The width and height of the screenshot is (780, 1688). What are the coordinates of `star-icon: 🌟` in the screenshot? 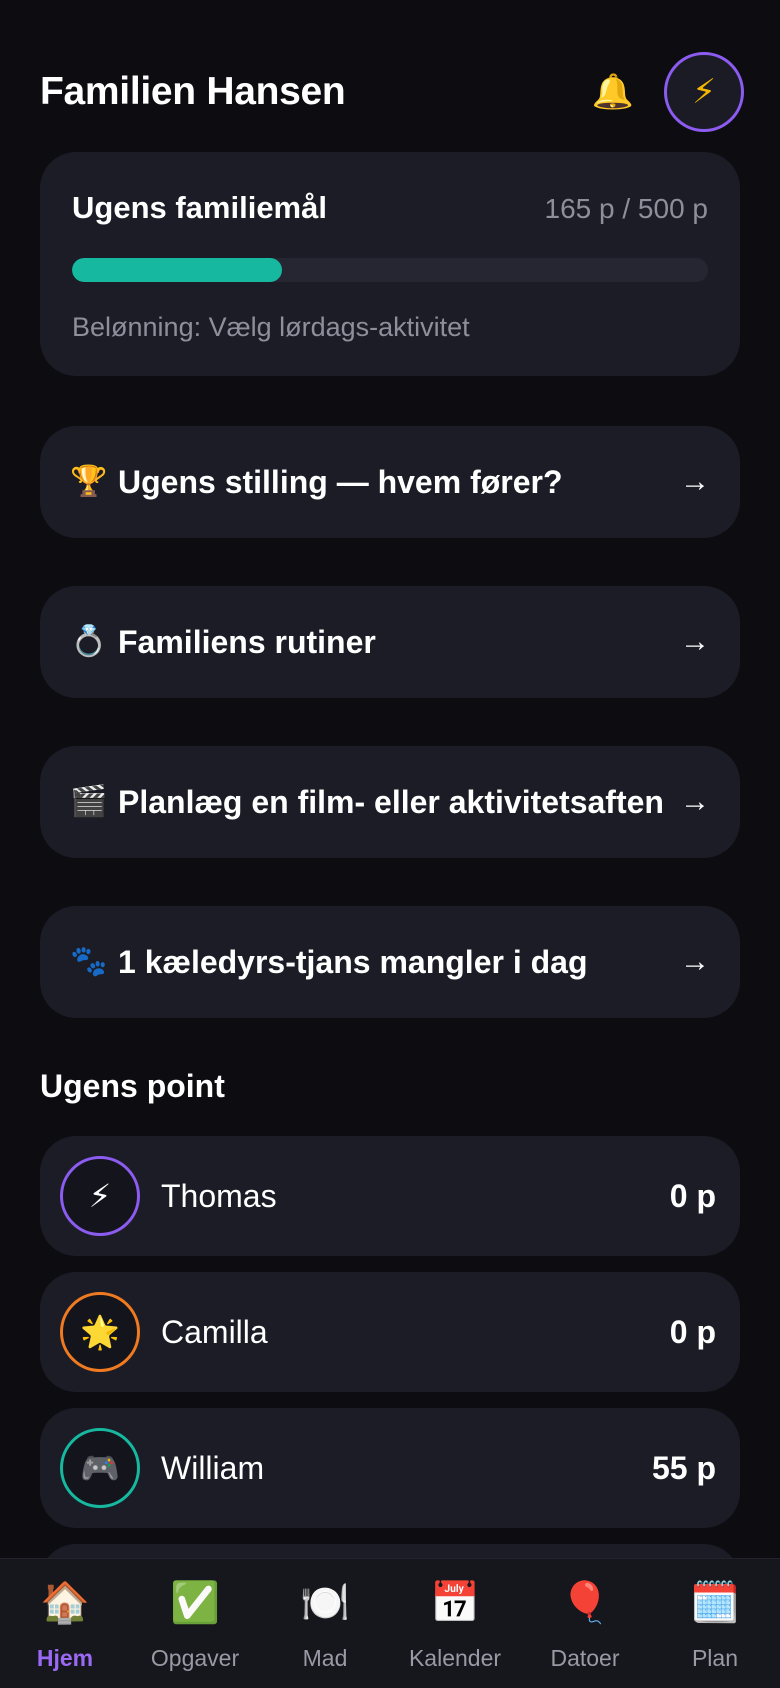 It's located at (100, 1332).